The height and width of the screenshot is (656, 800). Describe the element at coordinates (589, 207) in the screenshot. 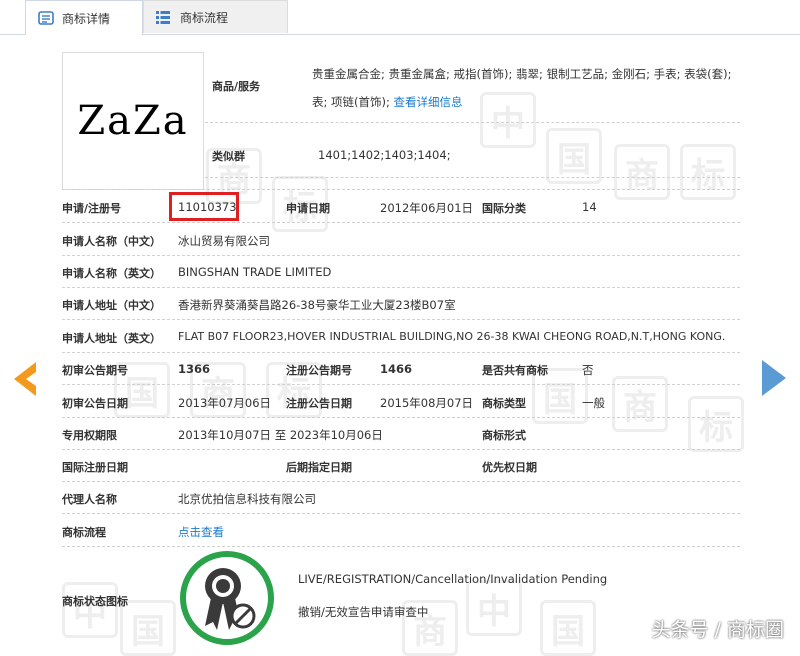

I see `intl-class-value: 14` at that location.